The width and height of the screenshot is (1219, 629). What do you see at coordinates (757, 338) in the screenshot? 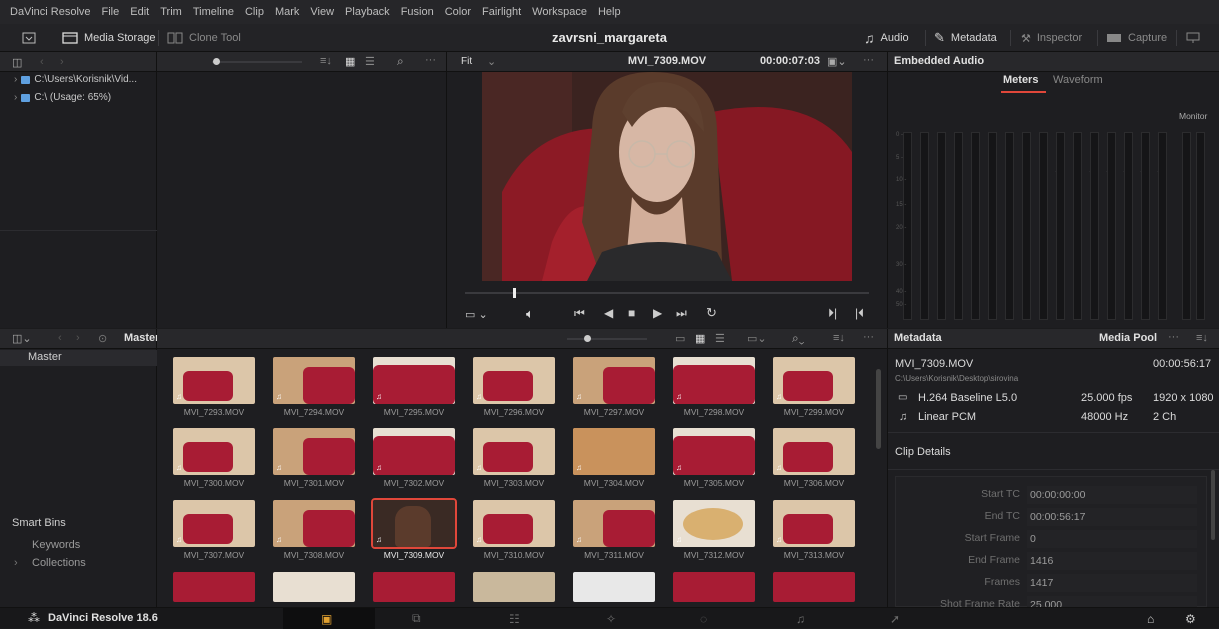
I see `filmstrip-view-icon: ▭⌄` at bounding box center [757, 338].